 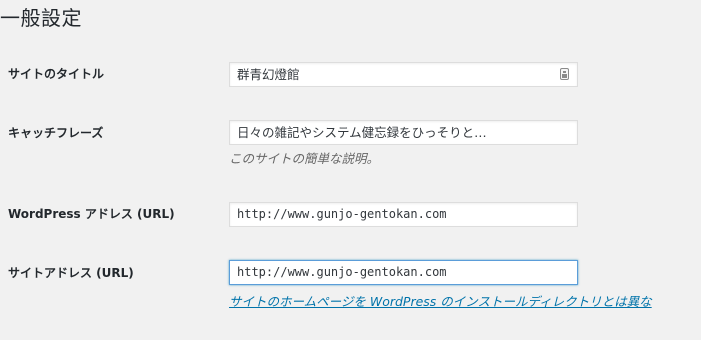 What do you see at coordinates (91, 214) in the screenshot?
I see `wordpress-address-label: WordPress アドレス (URL)` at bounding box center [91, 214].